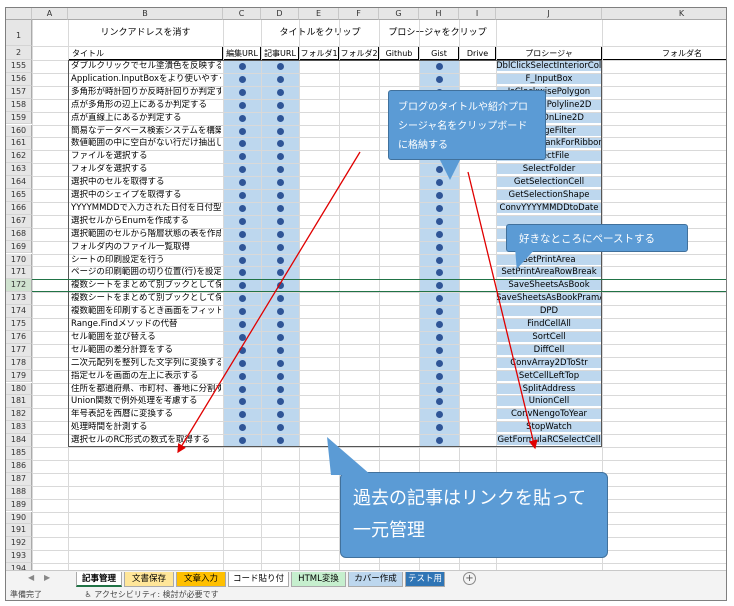  Describe the element at coordinates (144, 363) in the screenshot. I see `title-cell: 二次元配列を整列した文字列に変換する` at that location.